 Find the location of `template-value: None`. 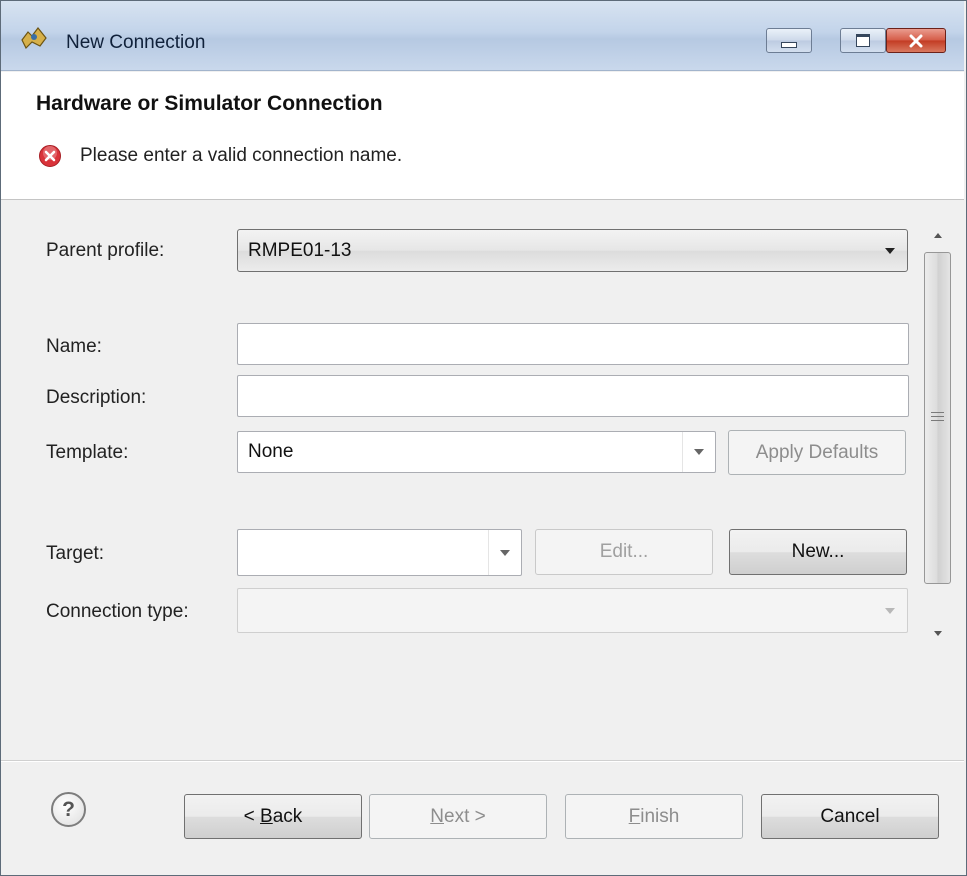

template-value: None is located at coordinates (271, 451).